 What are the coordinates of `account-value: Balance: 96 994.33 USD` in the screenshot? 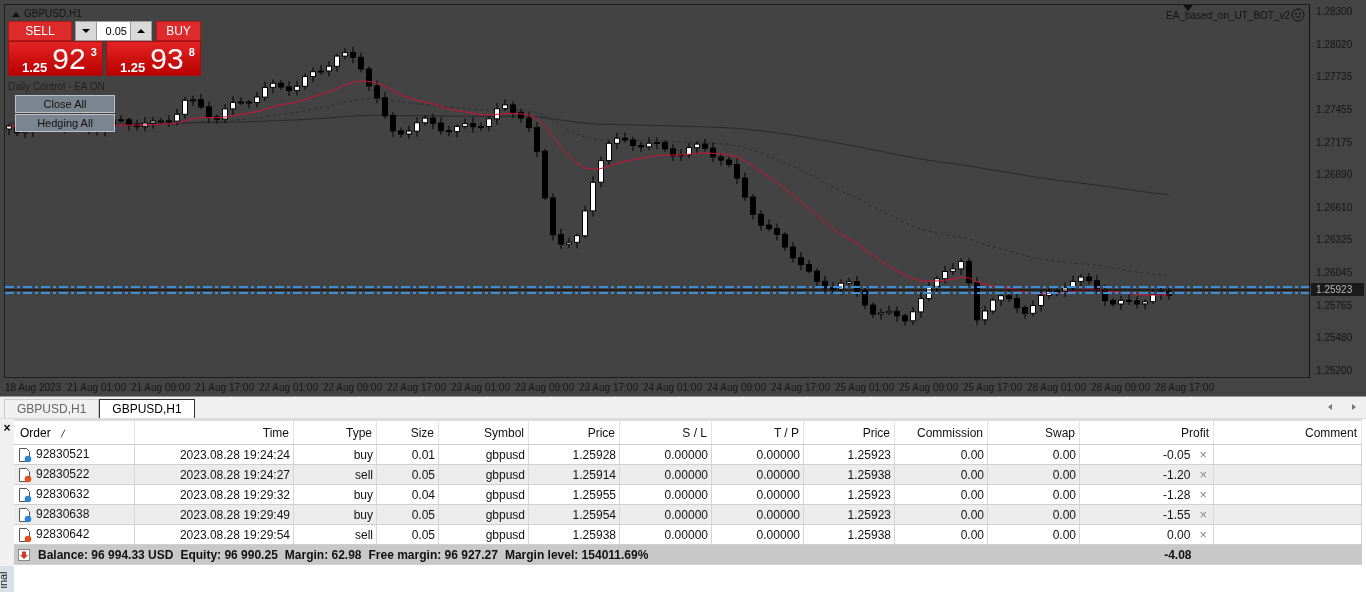 It's located at (106, 554).